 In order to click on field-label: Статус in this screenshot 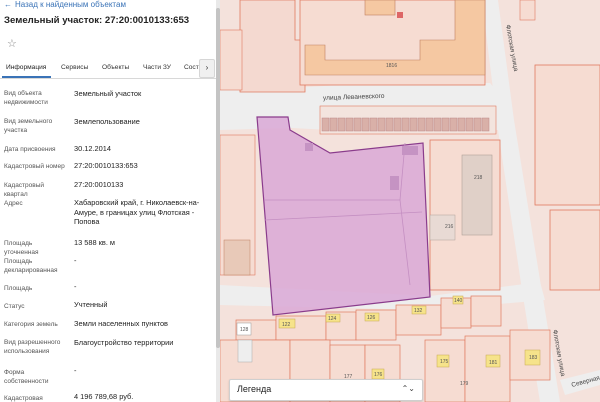, I will do `click(14, 306)`.